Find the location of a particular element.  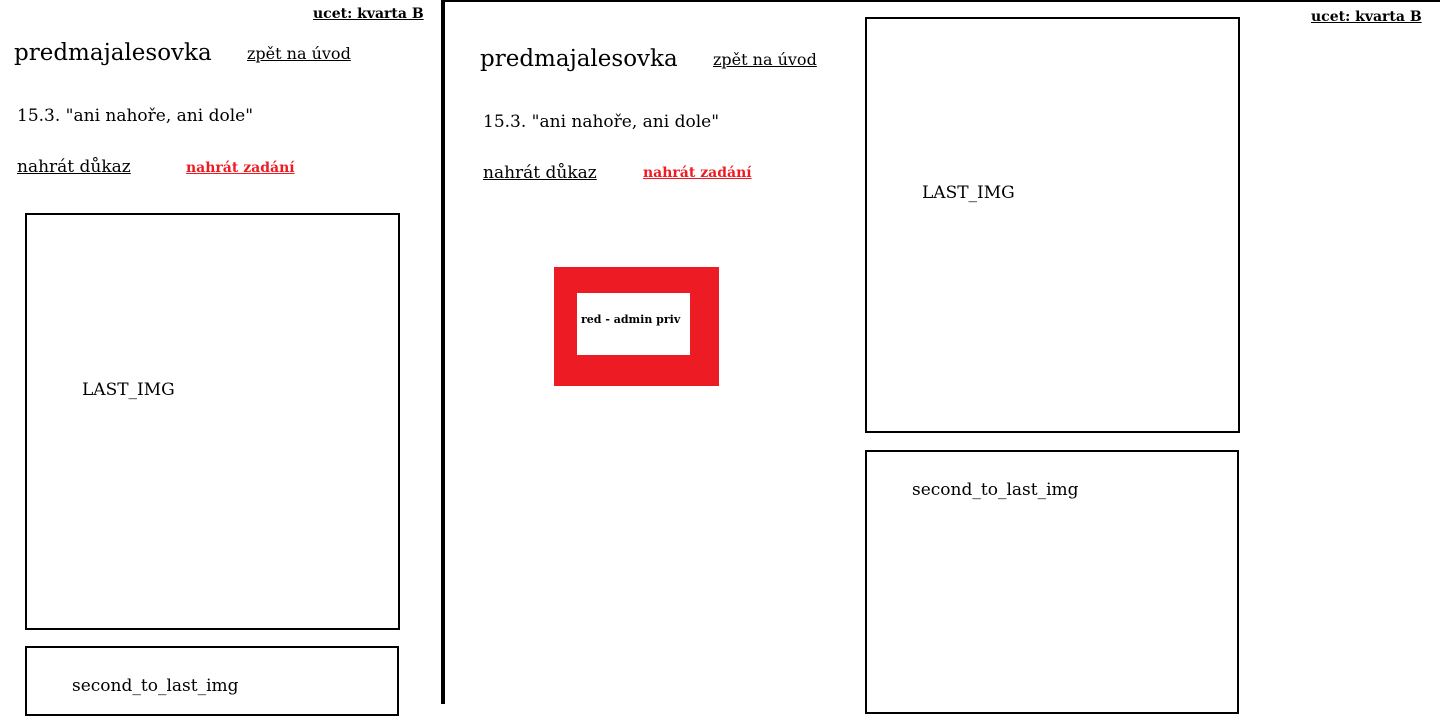

right-panel-top-border is located at coordinates (941, 1).